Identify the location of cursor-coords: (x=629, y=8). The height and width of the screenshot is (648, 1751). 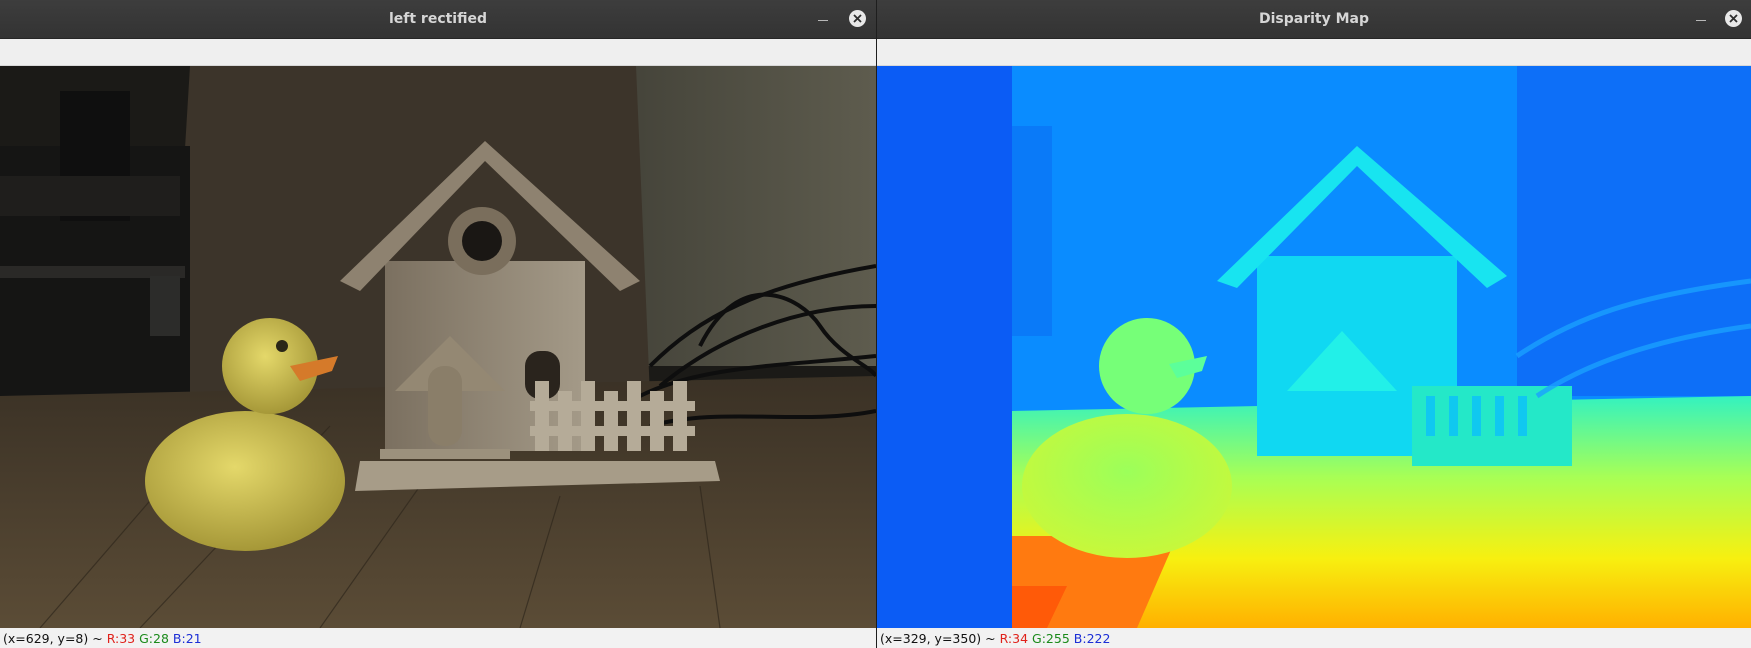
(46, 638).